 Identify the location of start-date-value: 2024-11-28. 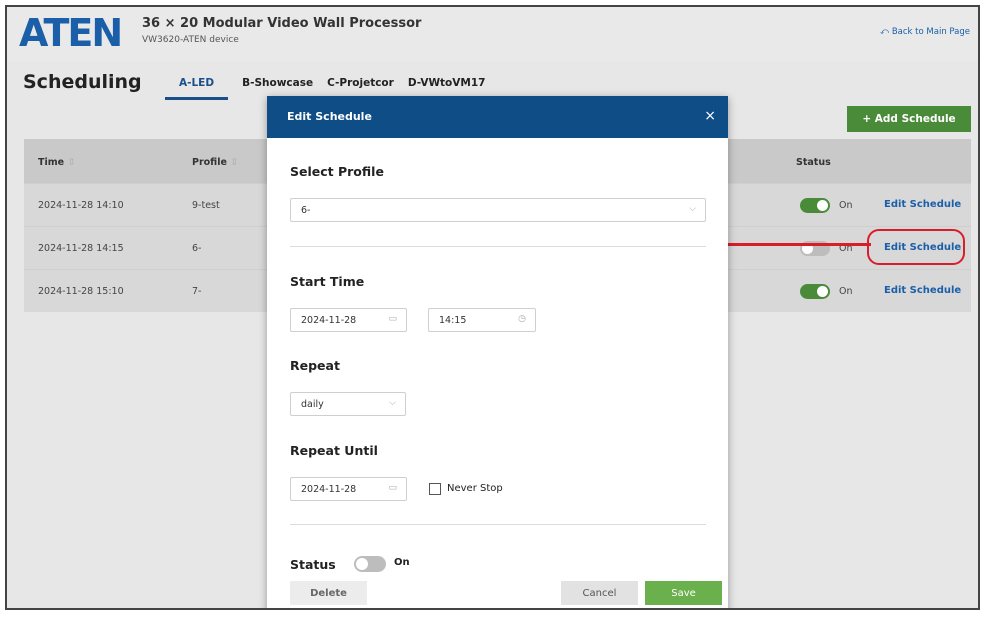
(329, 320).